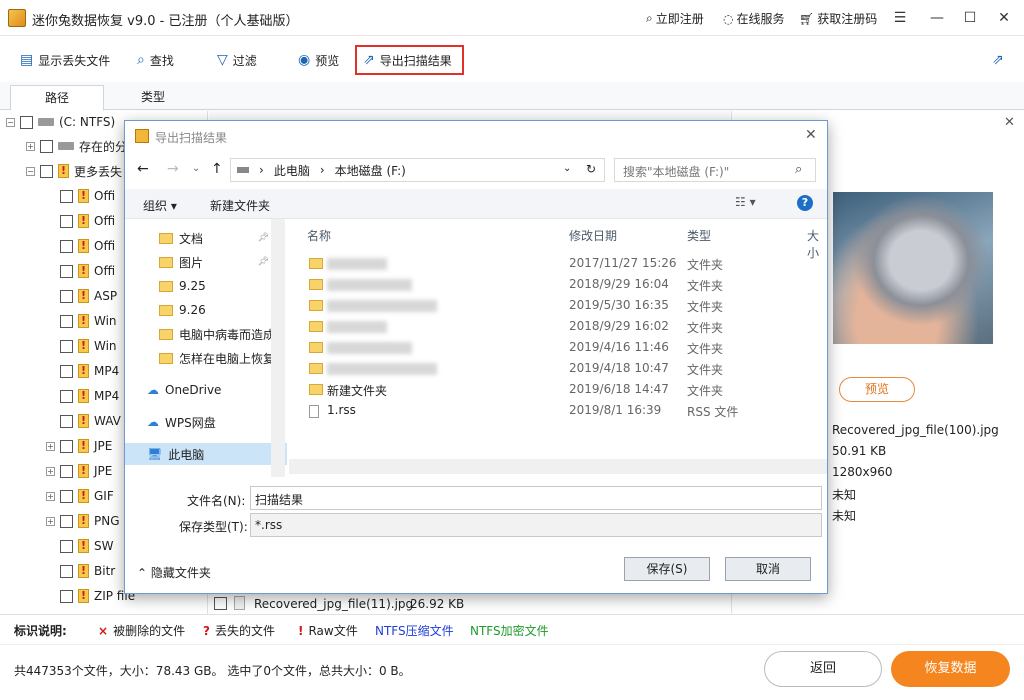  I want to click on new-folder-button: 新建文件夹, so click(240, 205).